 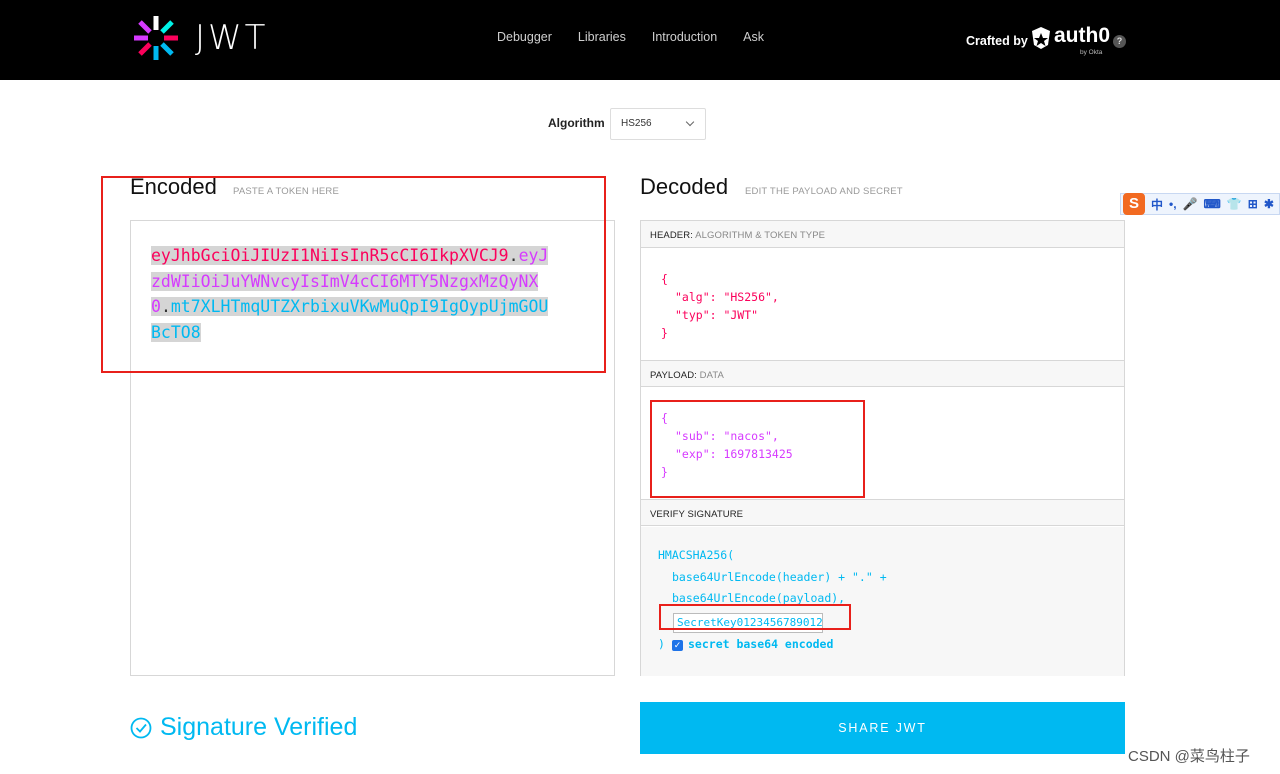 What do you see at coordinates (286, 191) in the screenshot?
I see `encoded-subtitle: PASTE A TOKEN HERE` at bounding box center [286, 191].